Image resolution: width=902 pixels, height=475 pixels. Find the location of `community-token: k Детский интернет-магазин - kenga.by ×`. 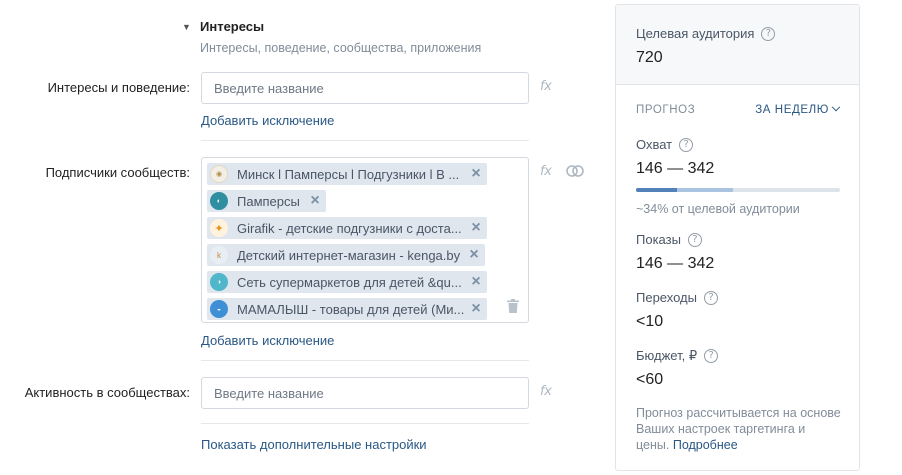

community-token: k Детский интернет-магазин - kenga.by × is located at coordinates (346, 255).